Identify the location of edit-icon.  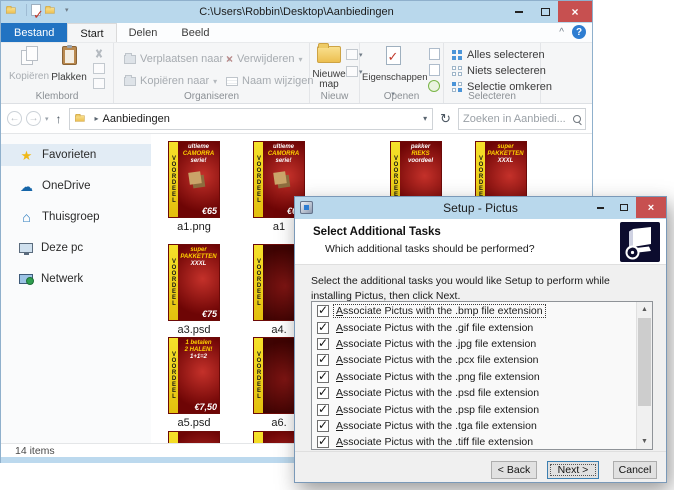
(434, 70).